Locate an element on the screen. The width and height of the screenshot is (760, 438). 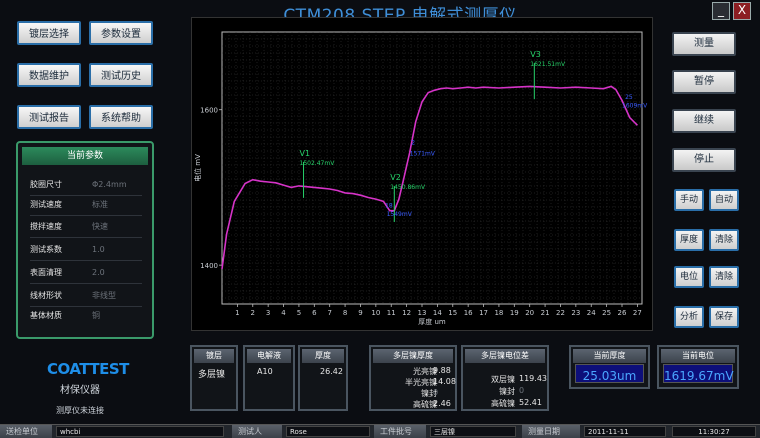
unit-field: whcbi is located at coordinates (140, 431).